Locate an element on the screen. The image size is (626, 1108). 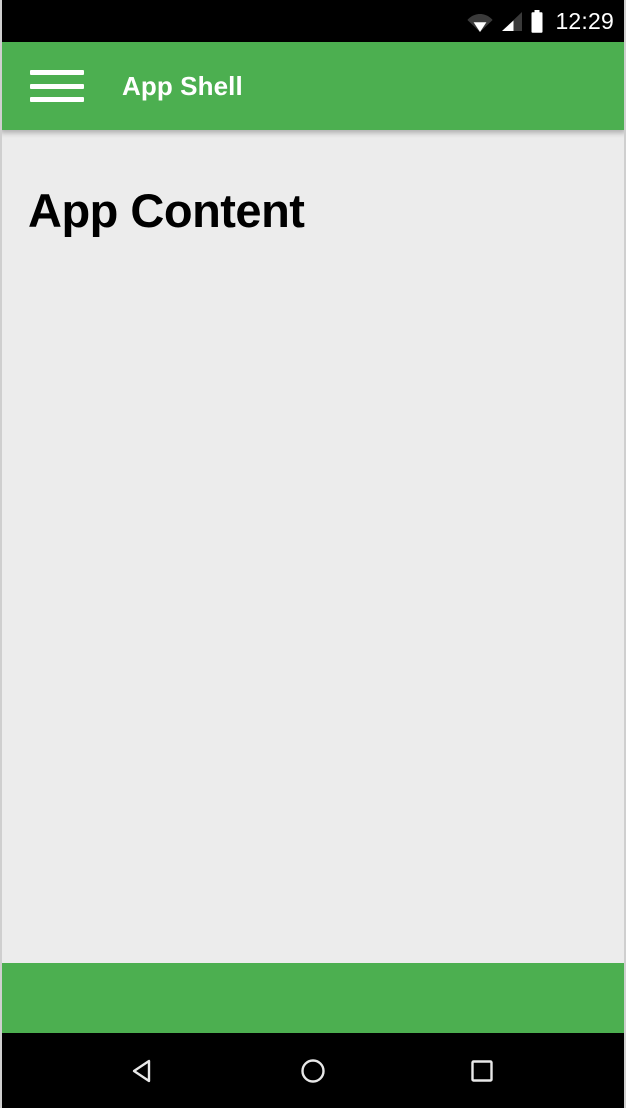
page-title: App Content is located at coordinates (166, 210).